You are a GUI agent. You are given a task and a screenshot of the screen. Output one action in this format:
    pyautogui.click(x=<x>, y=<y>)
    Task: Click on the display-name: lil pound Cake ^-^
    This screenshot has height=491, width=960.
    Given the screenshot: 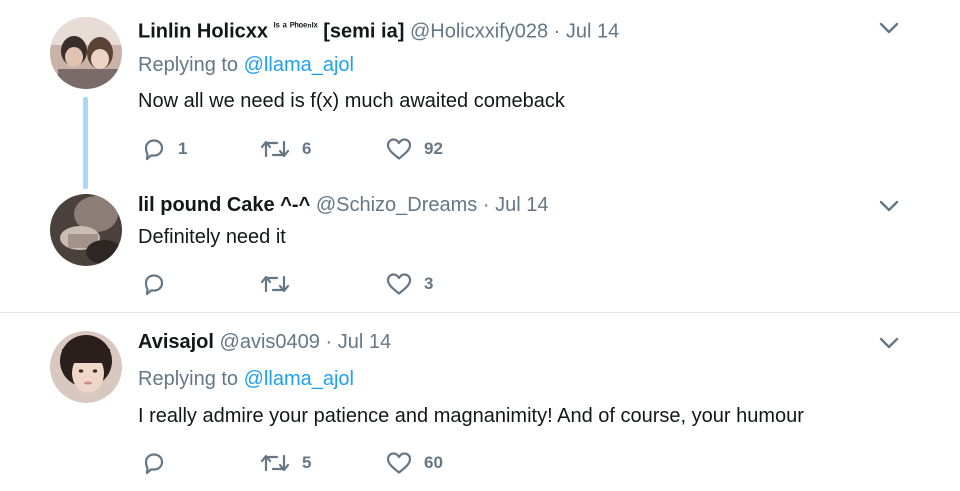 What is the action you would take?
    pyautogui.click(x=224, y=205)
    